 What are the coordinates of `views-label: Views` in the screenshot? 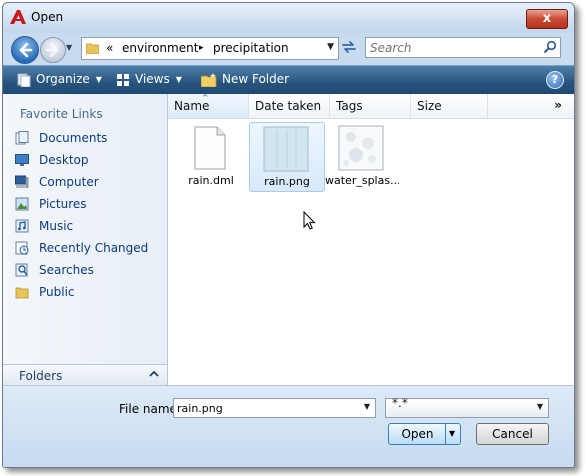 It's located at (152, 79).